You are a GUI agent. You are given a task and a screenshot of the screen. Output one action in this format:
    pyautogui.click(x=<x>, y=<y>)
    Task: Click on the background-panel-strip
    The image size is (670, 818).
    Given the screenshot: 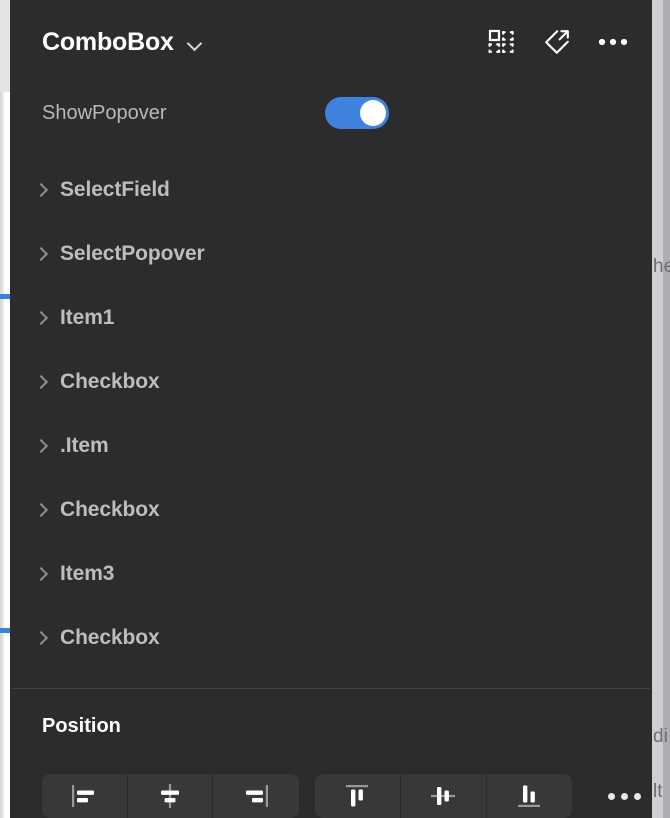 What is the action you would take?
    pyautogui.click(x=5, y=409)
    